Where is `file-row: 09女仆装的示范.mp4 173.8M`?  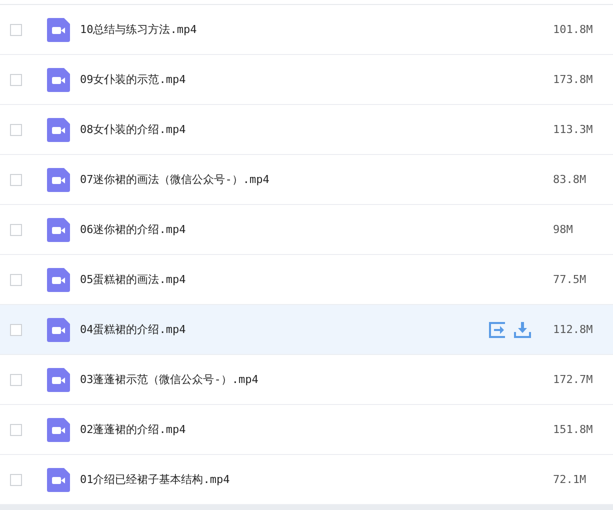
file-row: 09女仆装的示范.mp4 173.8M is located at coordinates (306, 80).